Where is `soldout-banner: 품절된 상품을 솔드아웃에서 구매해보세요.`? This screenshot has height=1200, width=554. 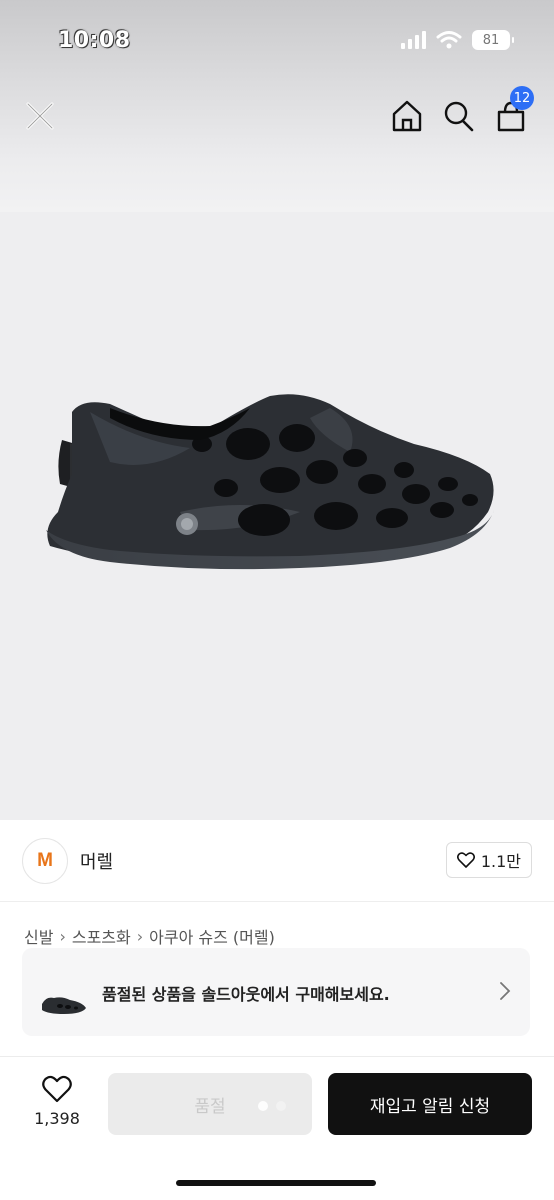 soldout-banner: 품절된 상품을 솔드아웃에서 구매해보세요. is located at coordinates (276, 992).